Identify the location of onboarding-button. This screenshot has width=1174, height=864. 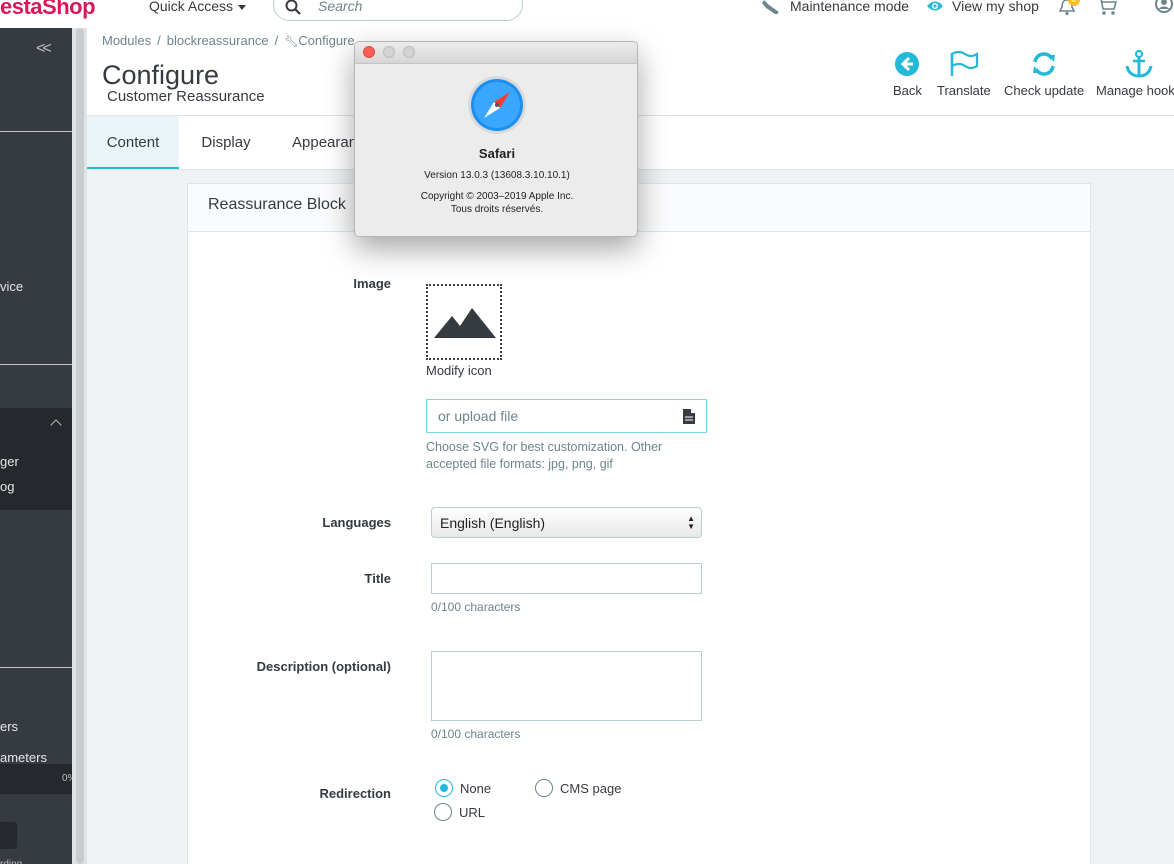
(8, 835).